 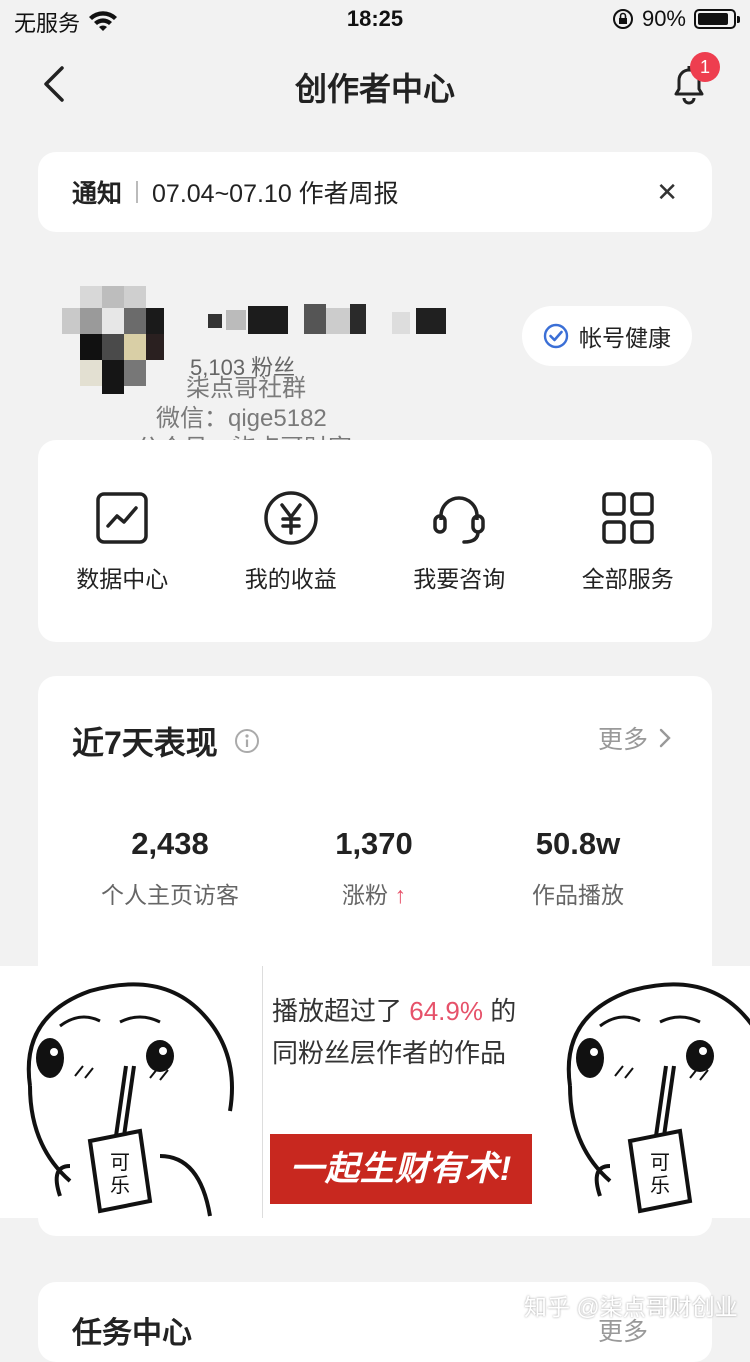 What do you see at coordinates (459, 579) in the screenshot?
I see `service-label: 我要咨询` at bounding box center [459, 579].